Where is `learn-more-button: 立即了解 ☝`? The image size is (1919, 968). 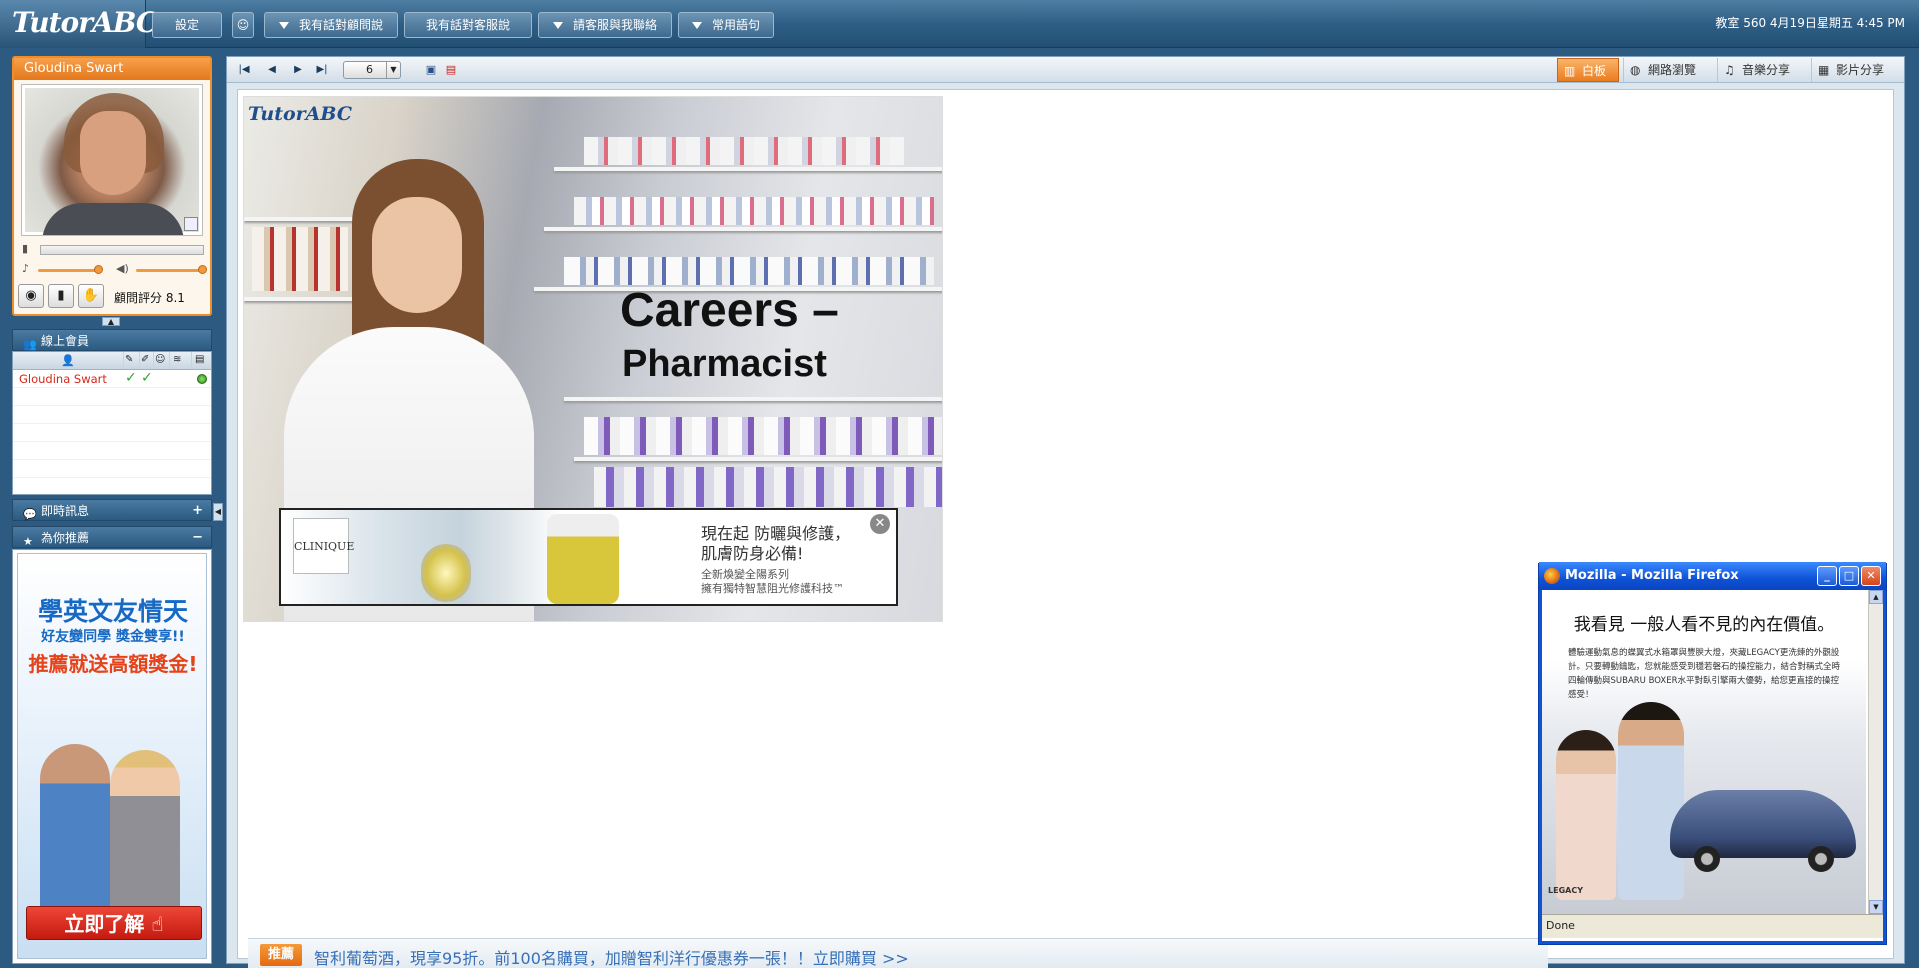 learn-more-button: 立即了解 ☝ is located at coordinates (114, 923).